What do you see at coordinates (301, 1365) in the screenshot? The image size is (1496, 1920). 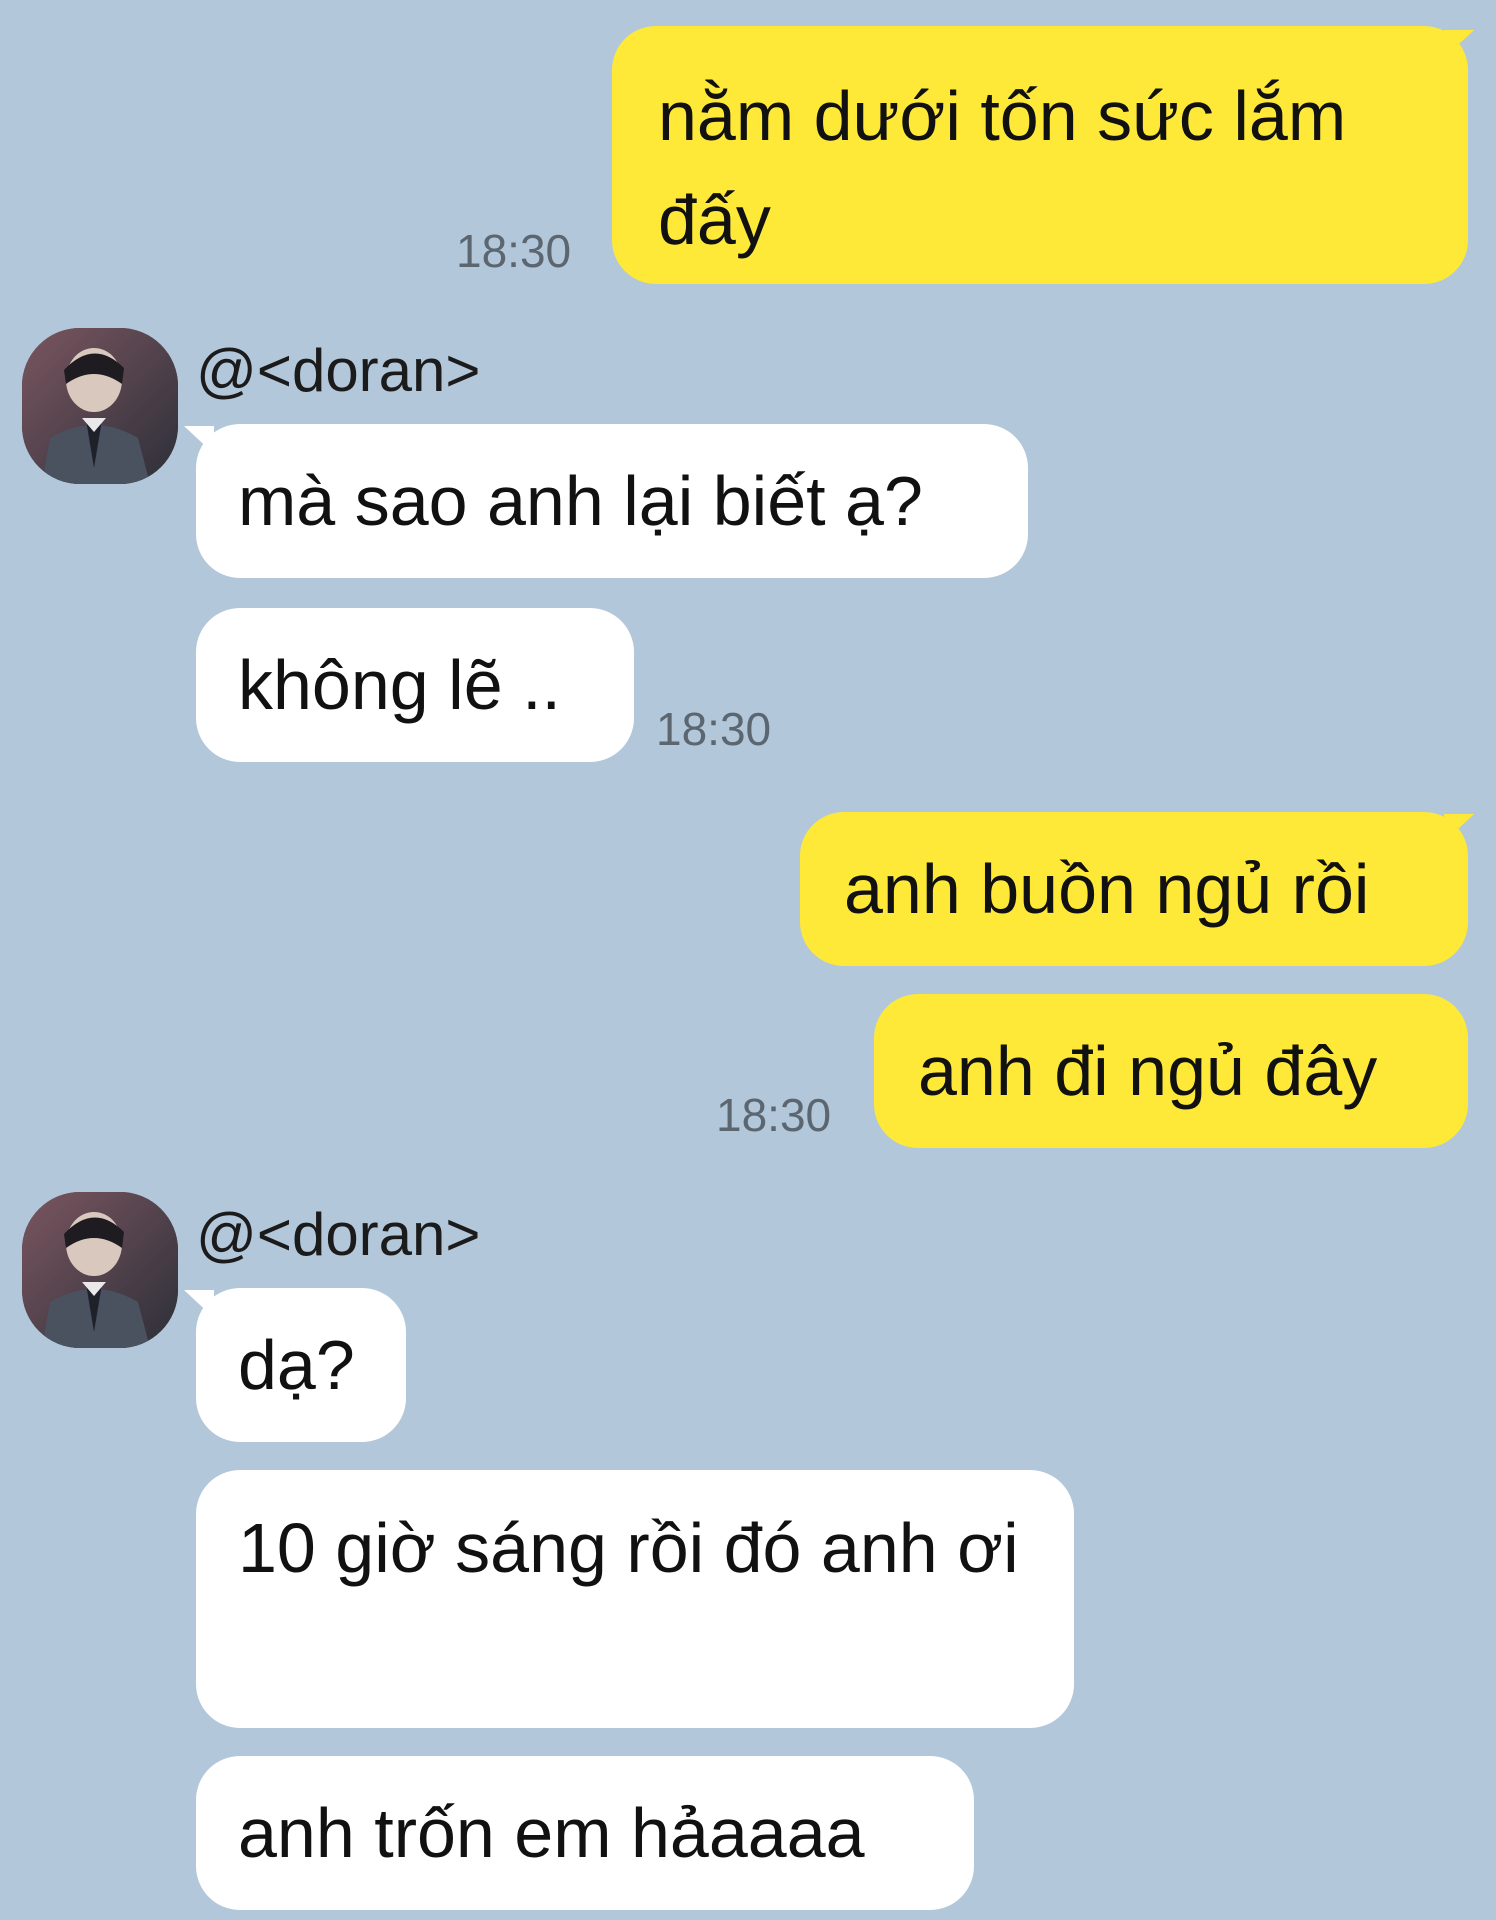 I see `message-bubble-incoming: dạ?` at bounding box center [301, 1365].